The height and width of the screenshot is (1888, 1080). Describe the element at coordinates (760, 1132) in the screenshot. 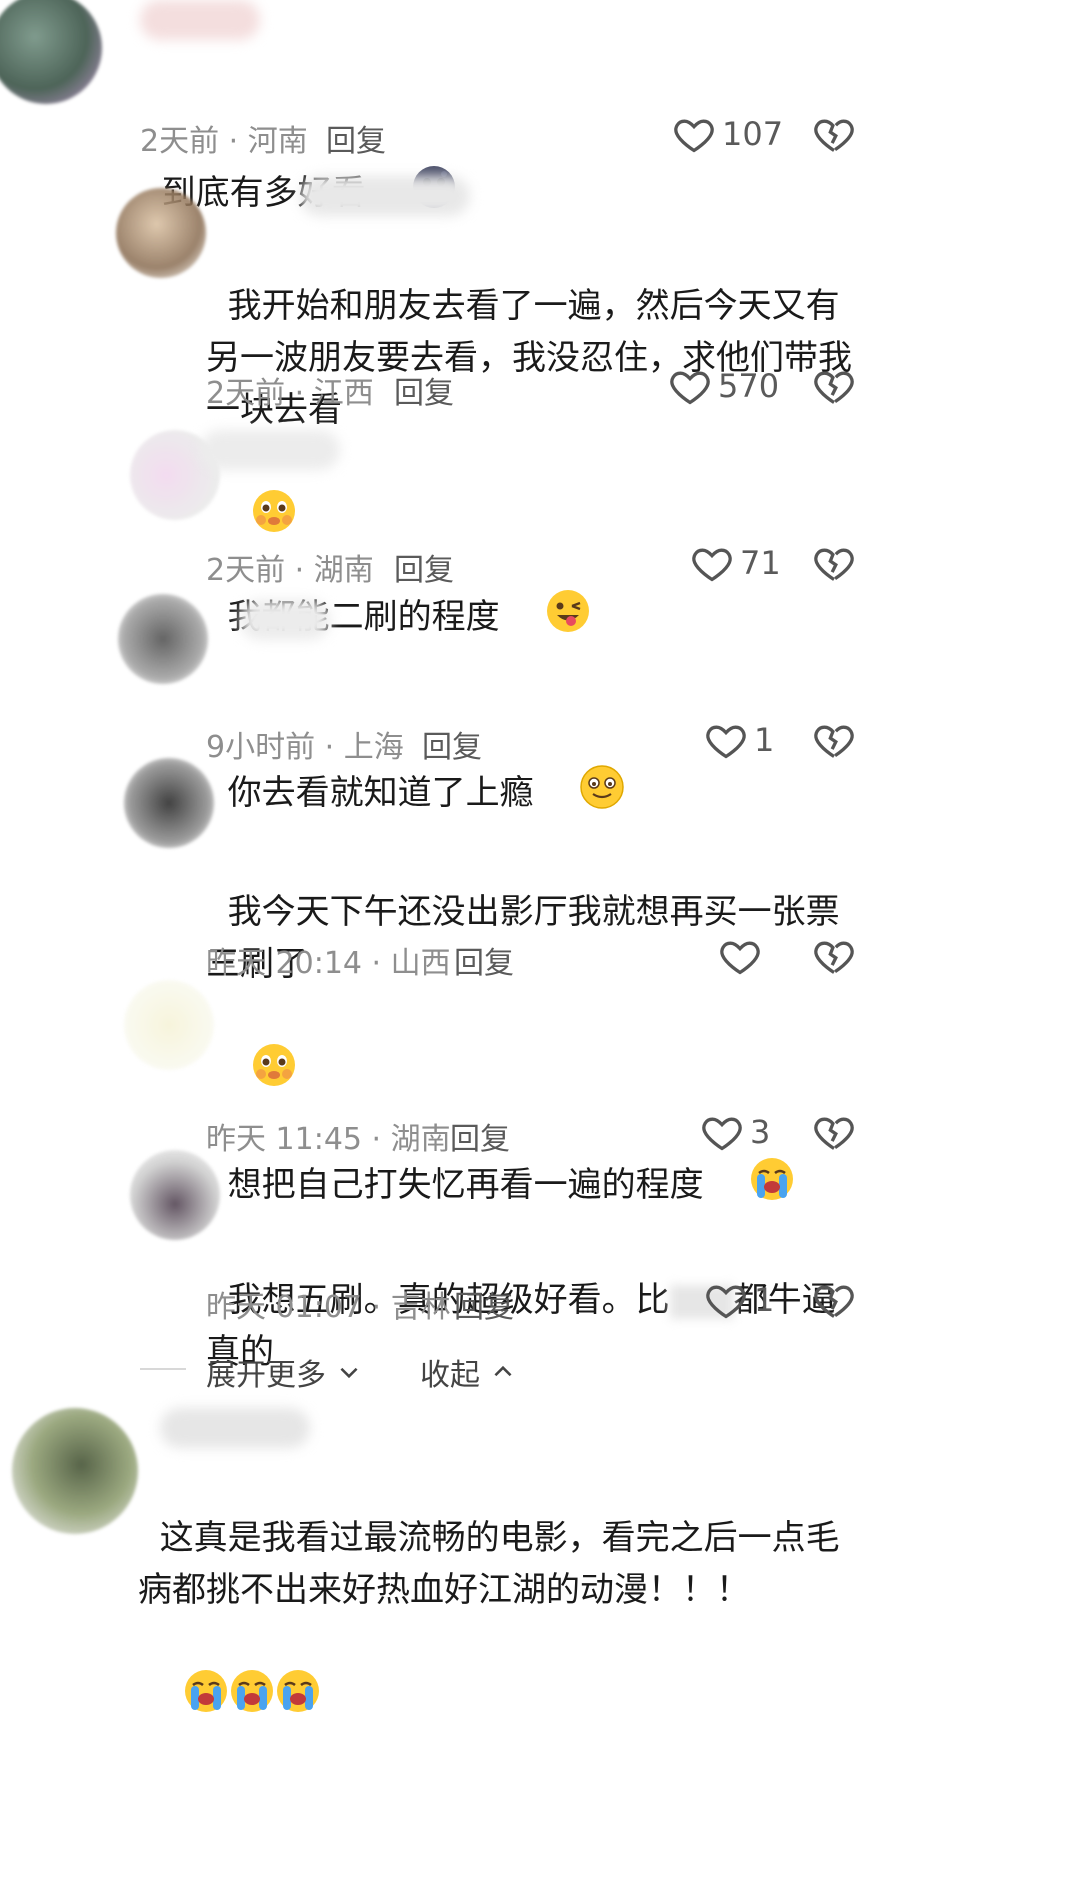

I see `like-count: 3` at that location.